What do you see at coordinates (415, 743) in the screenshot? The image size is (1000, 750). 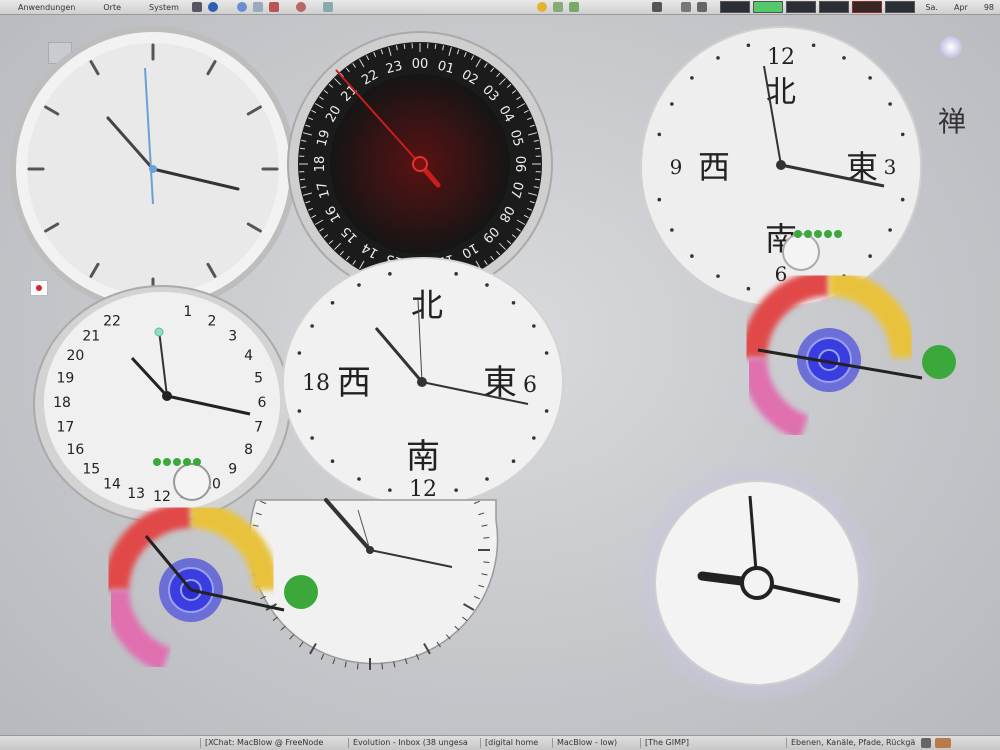 I see `task-evolution: Evolution - Inbox (38 ungesa` at bounding box center [415, 743].